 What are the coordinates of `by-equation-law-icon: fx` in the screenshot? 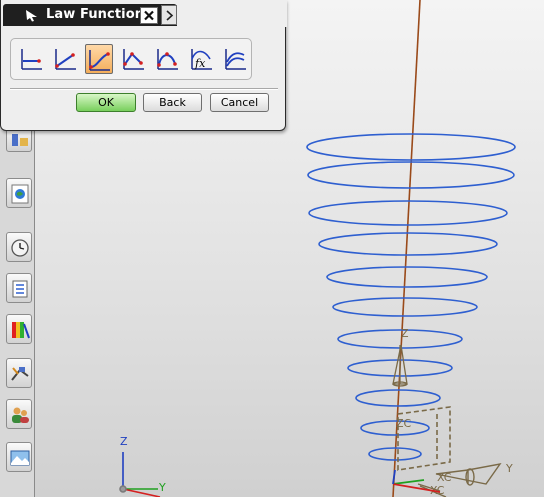 It's located at (201, 59).